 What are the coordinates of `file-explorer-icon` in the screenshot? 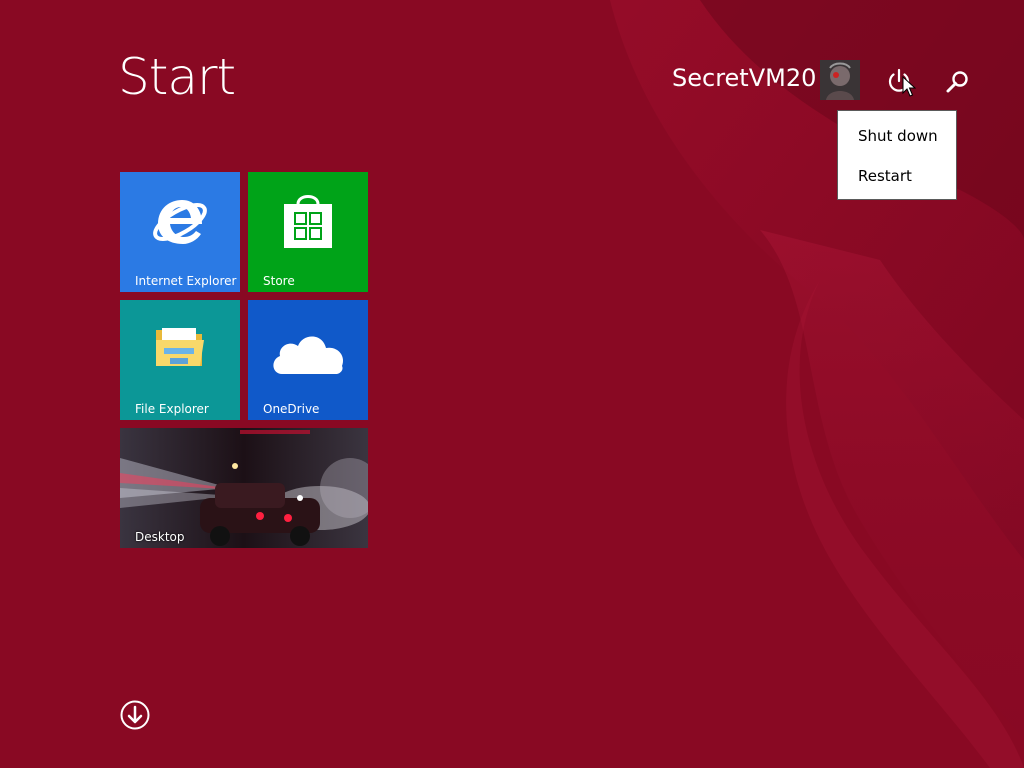 It's located at (180, 350).